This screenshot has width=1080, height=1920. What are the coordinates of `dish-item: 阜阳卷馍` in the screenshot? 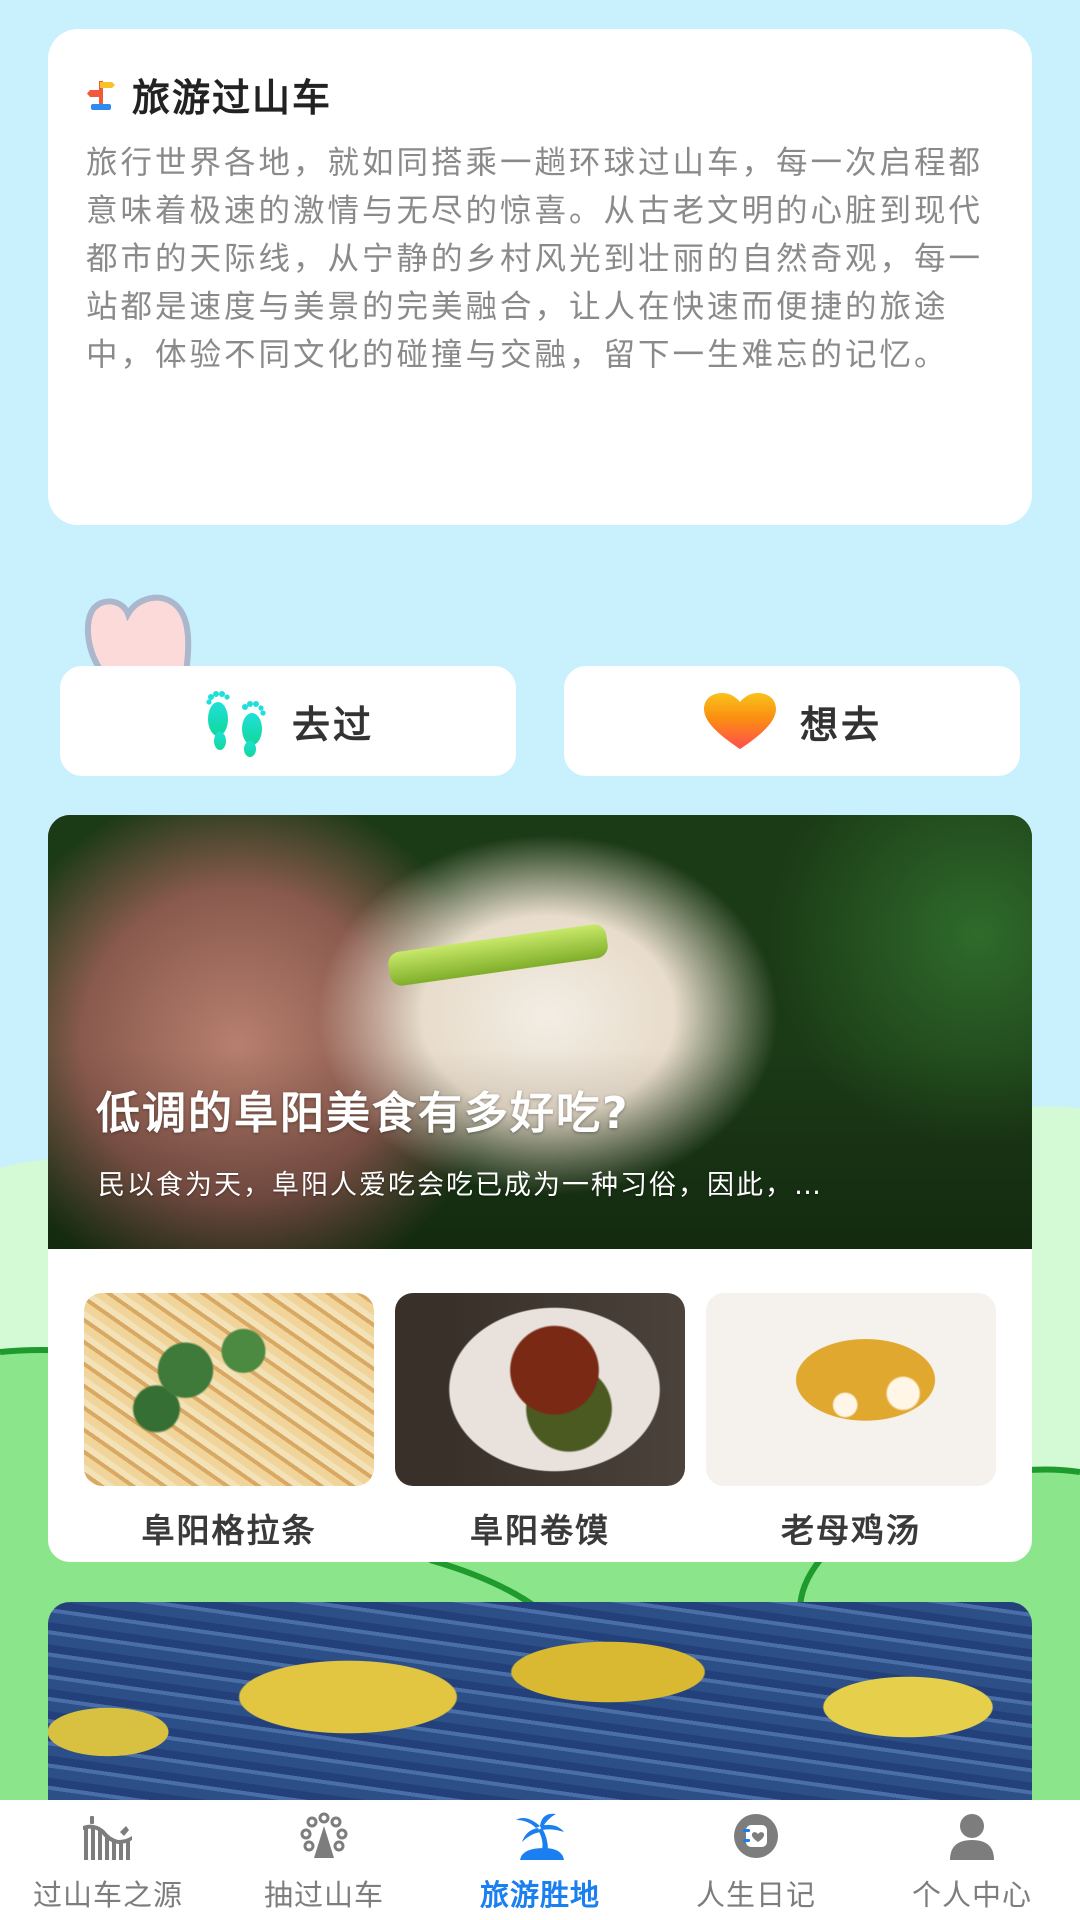 It's located at (540, 1422).